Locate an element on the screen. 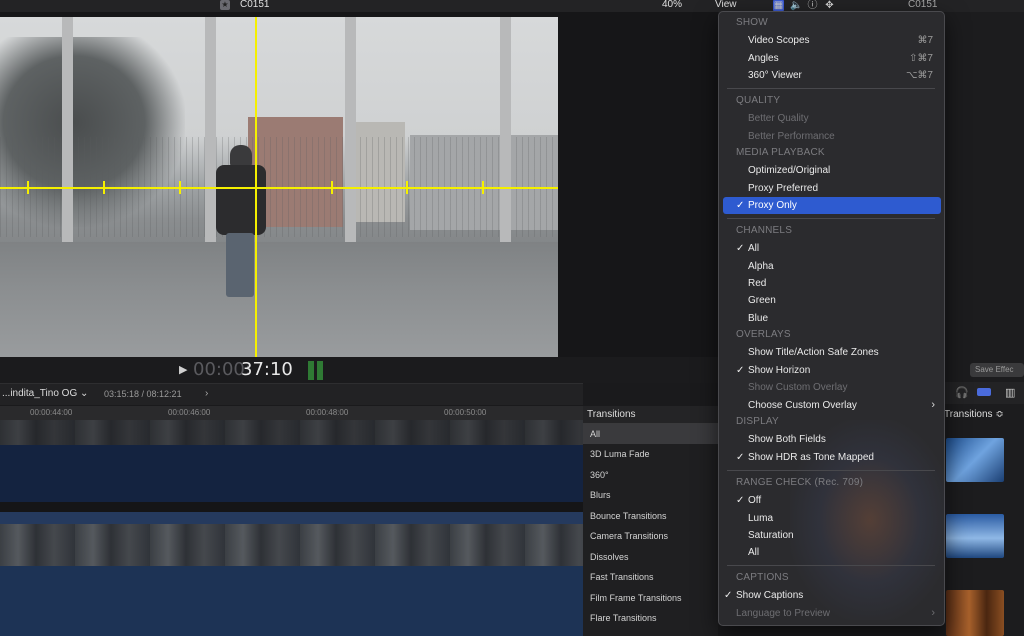 Image resolution: width=1024 pixels, height=636 pixels. menu-item-show-captions: ✓ Show Captions is located at coordinates (831, 595).